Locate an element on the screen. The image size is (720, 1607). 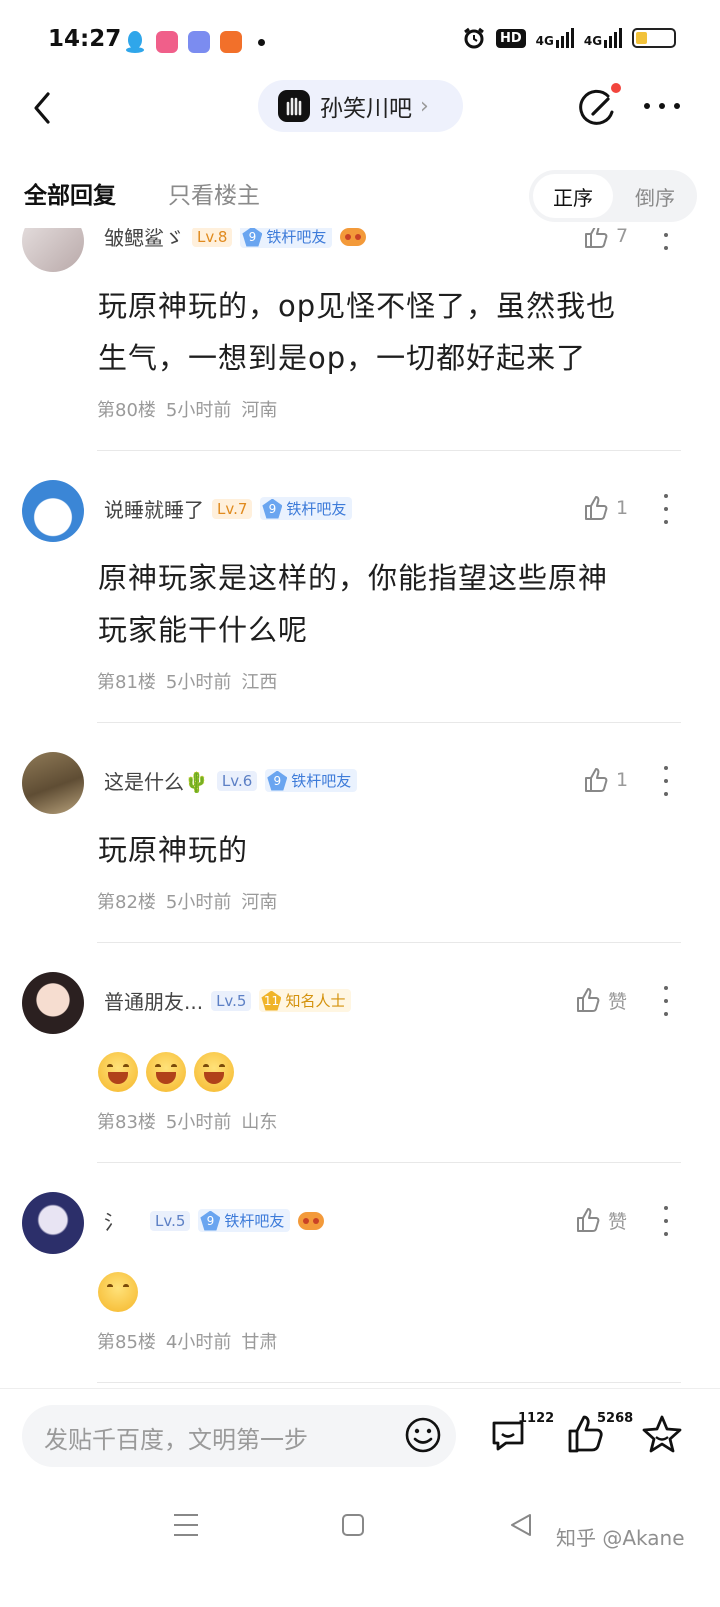
status-time: 14:27 is located at coordinates (85, 39).